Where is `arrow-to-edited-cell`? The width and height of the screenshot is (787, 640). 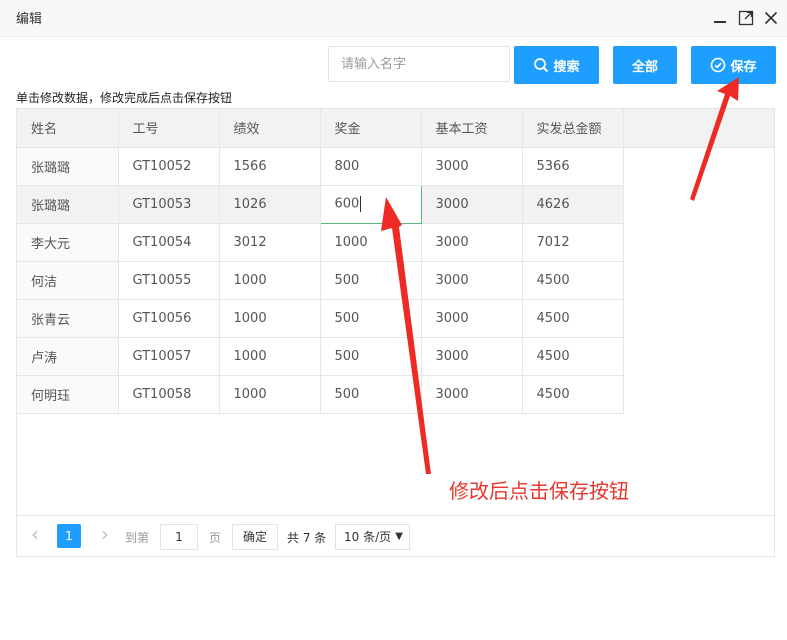 arrow-to-edited-cell is located at coordinates (406, 335).